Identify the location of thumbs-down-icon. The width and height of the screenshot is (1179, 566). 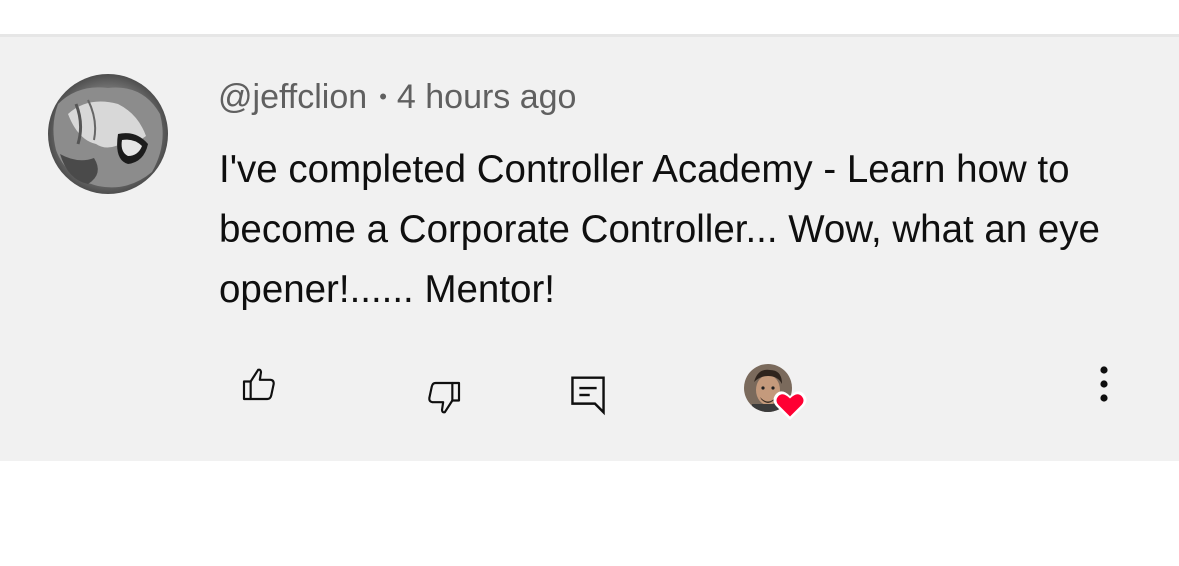
(444, 397).